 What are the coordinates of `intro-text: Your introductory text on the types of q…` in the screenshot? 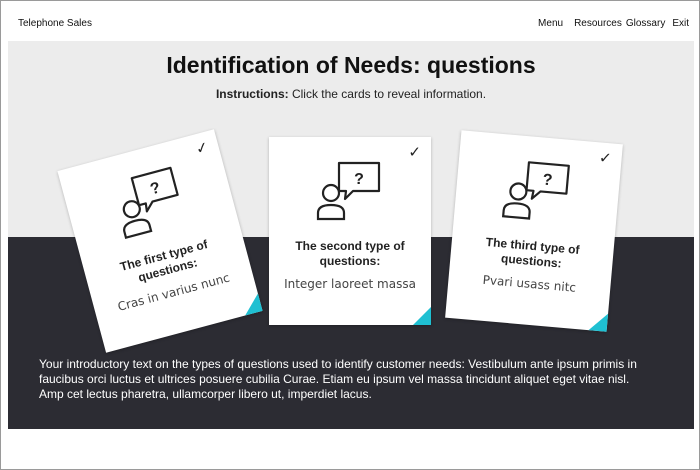 It's located at (338, 379).